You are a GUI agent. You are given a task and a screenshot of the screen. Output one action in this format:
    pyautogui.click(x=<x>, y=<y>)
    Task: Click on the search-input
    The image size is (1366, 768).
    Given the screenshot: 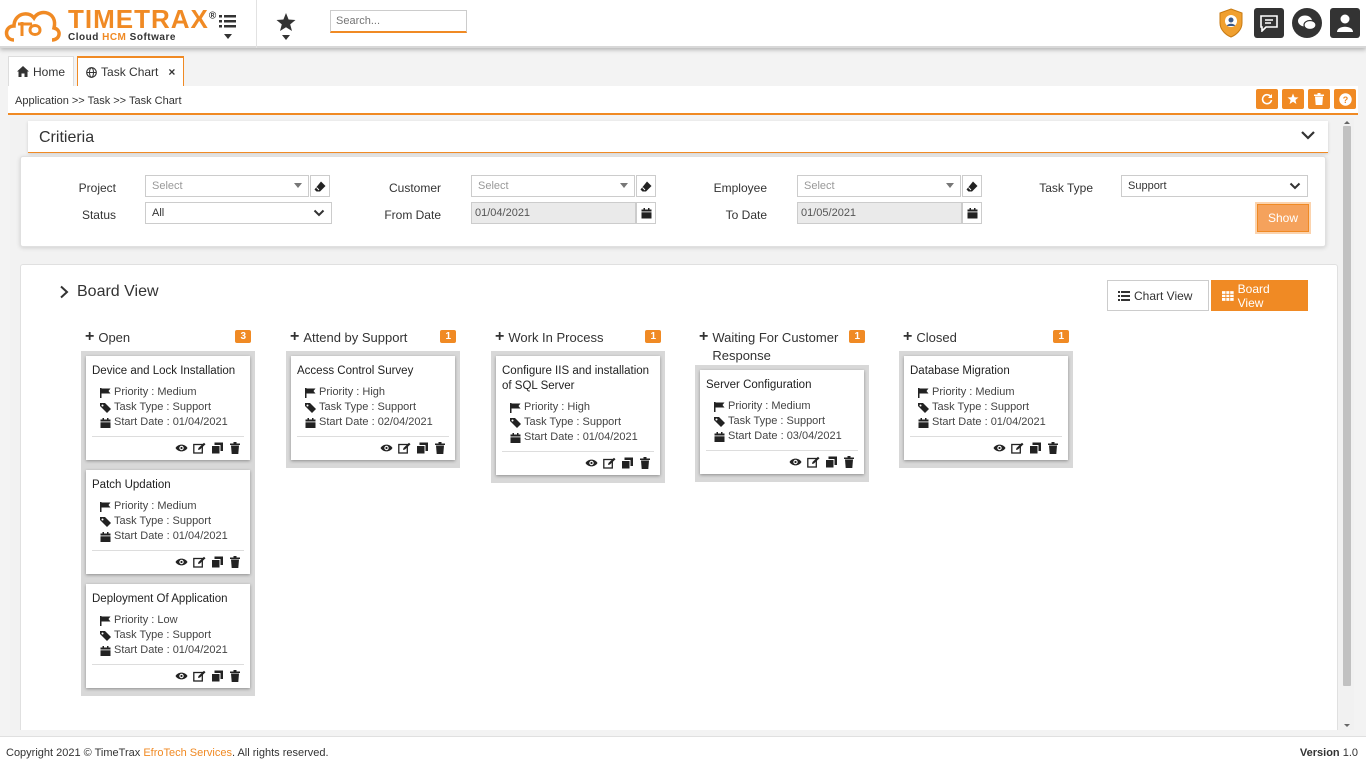 What is the action you would take?
    pyautogui.click(x=398, y=21)
    